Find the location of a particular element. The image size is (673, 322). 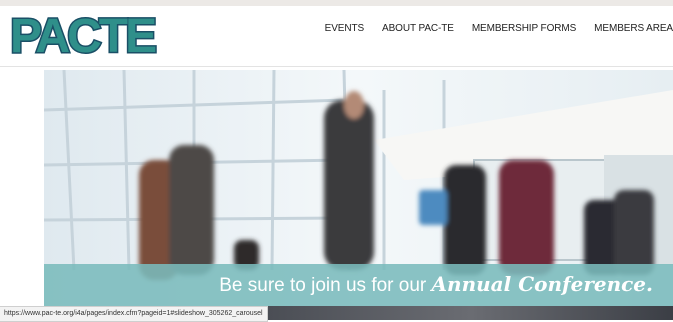

nav-members-area: MEMBERS AREA is located at coordinates (633, 28).